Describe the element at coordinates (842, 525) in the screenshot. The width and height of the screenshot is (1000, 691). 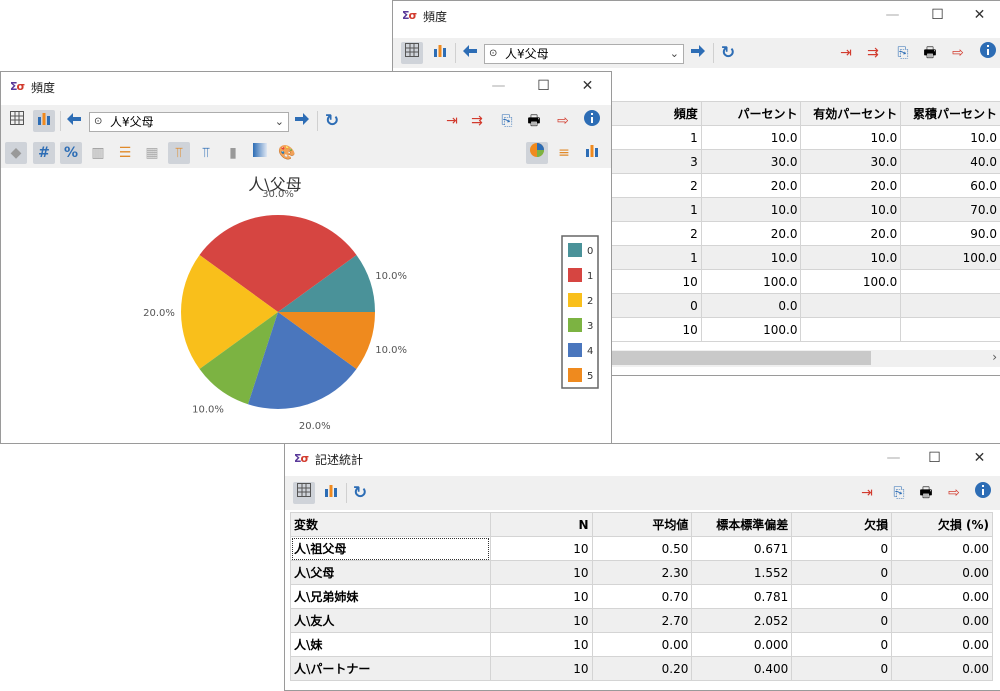
I see `column-header: 欠損` at that location.